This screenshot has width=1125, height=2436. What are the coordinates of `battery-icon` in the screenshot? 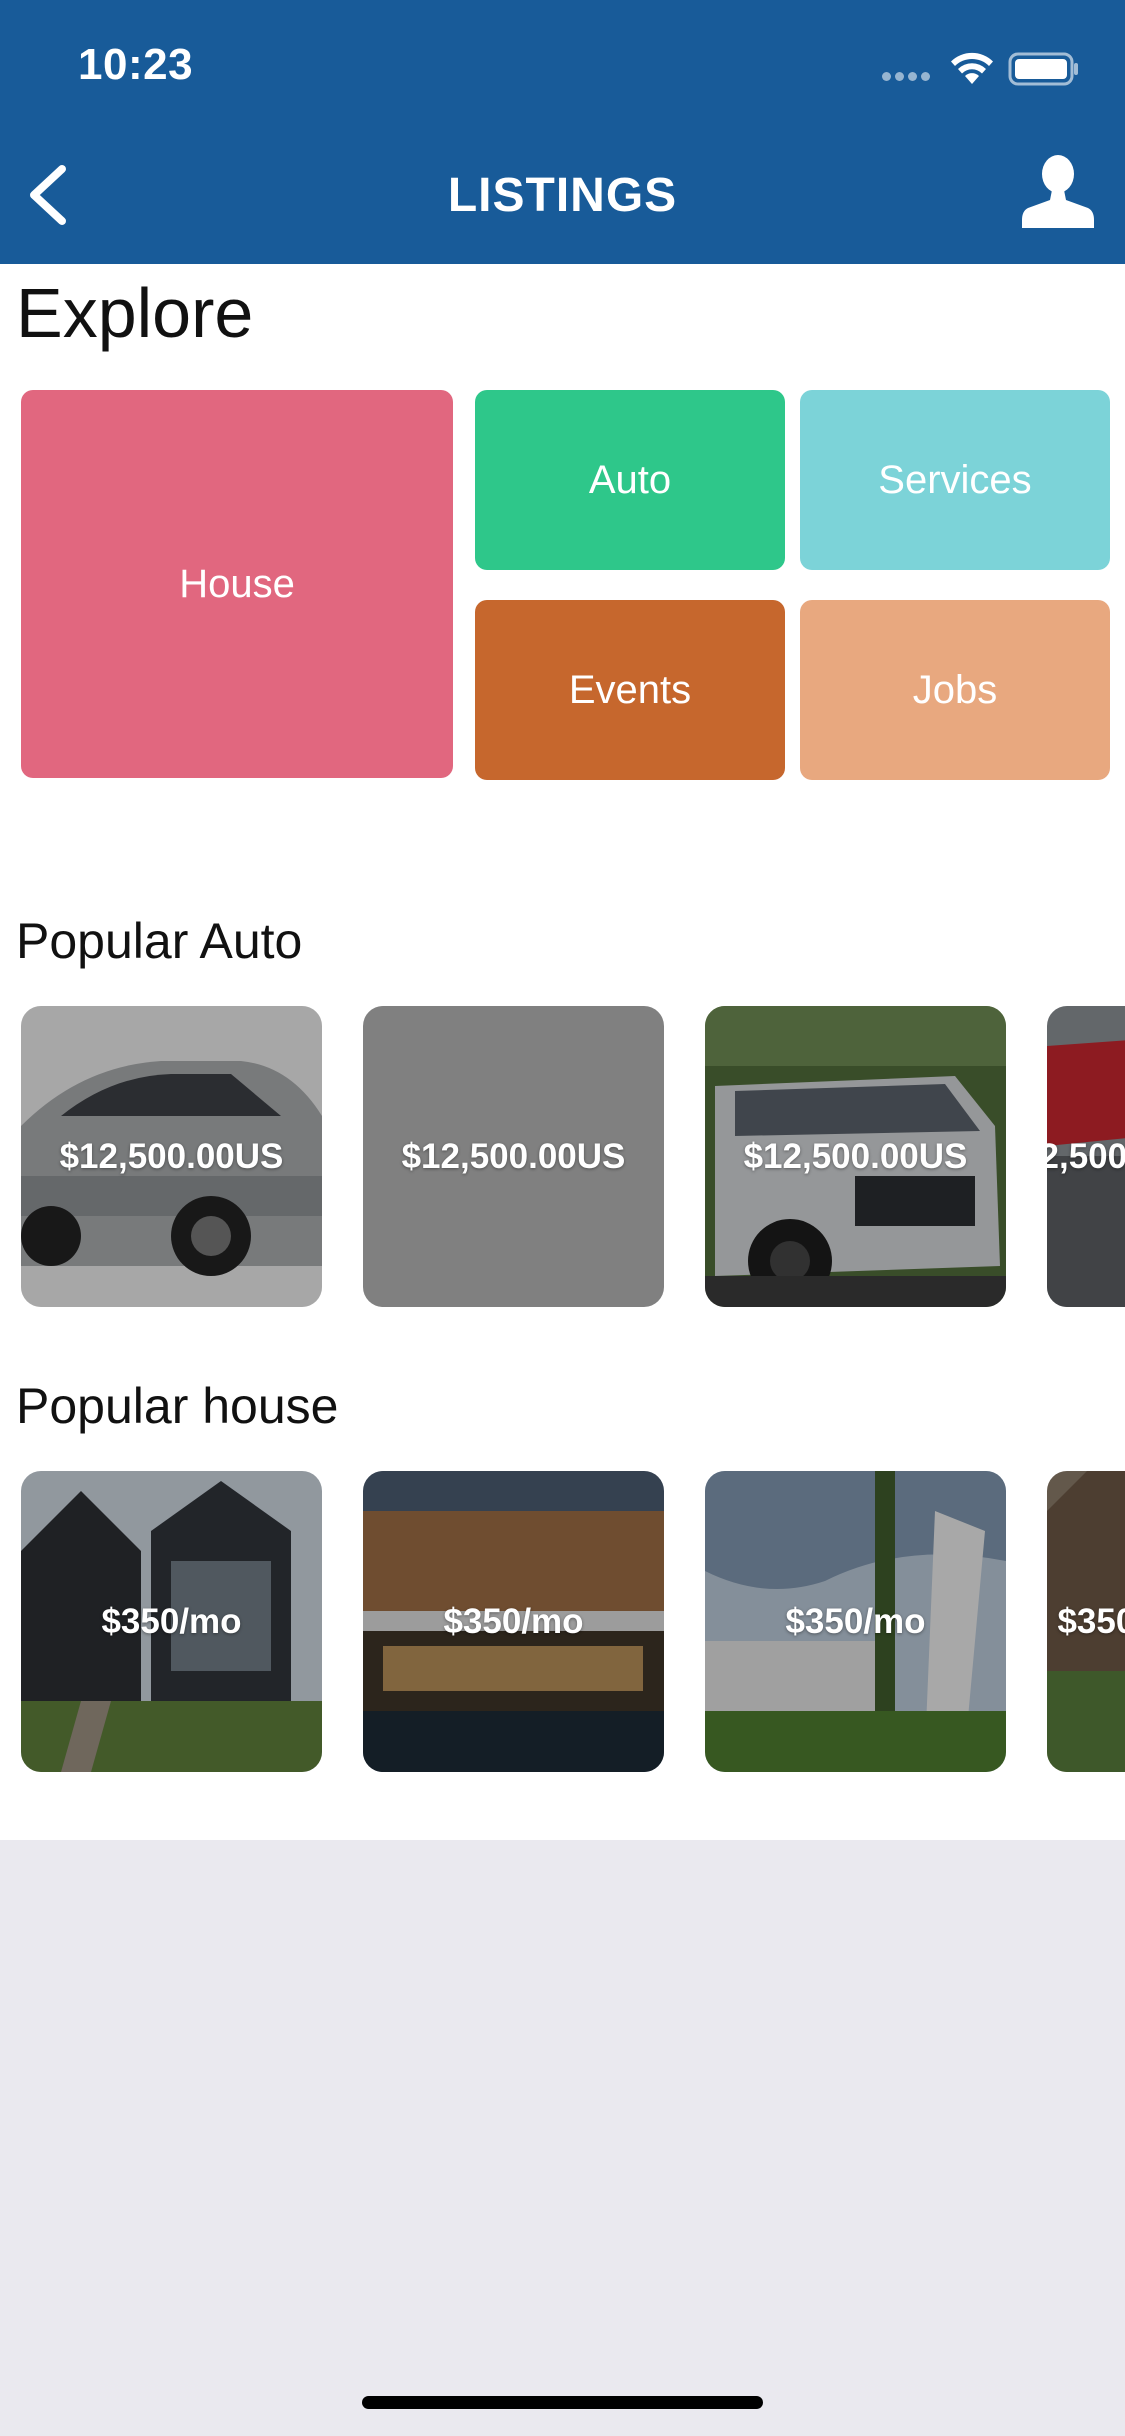 It's located at (1043, 69).